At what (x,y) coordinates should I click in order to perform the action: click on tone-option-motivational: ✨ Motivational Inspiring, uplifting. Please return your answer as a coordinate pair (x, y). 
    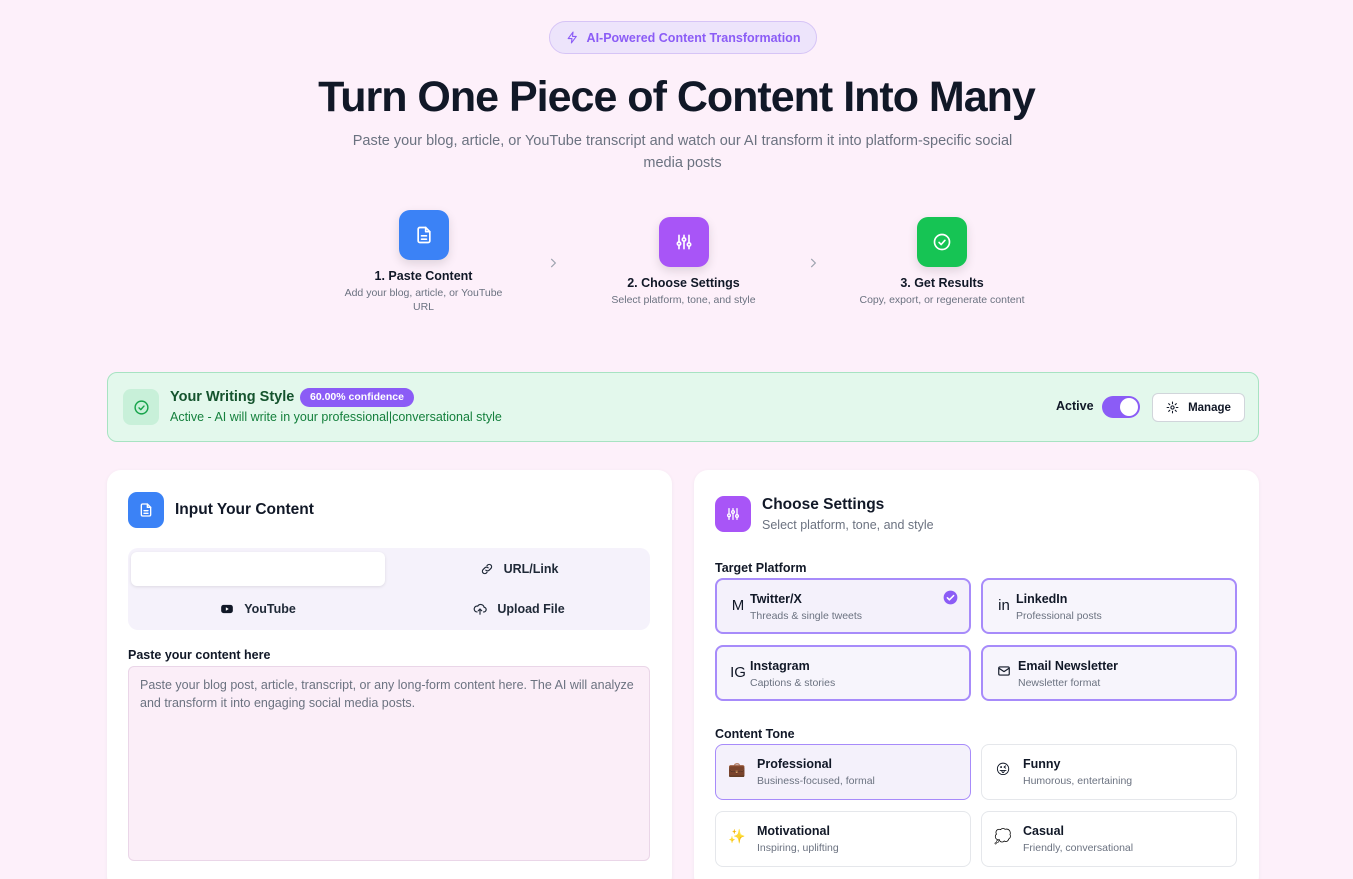
    Looking at the image, I should click on (843, 839).